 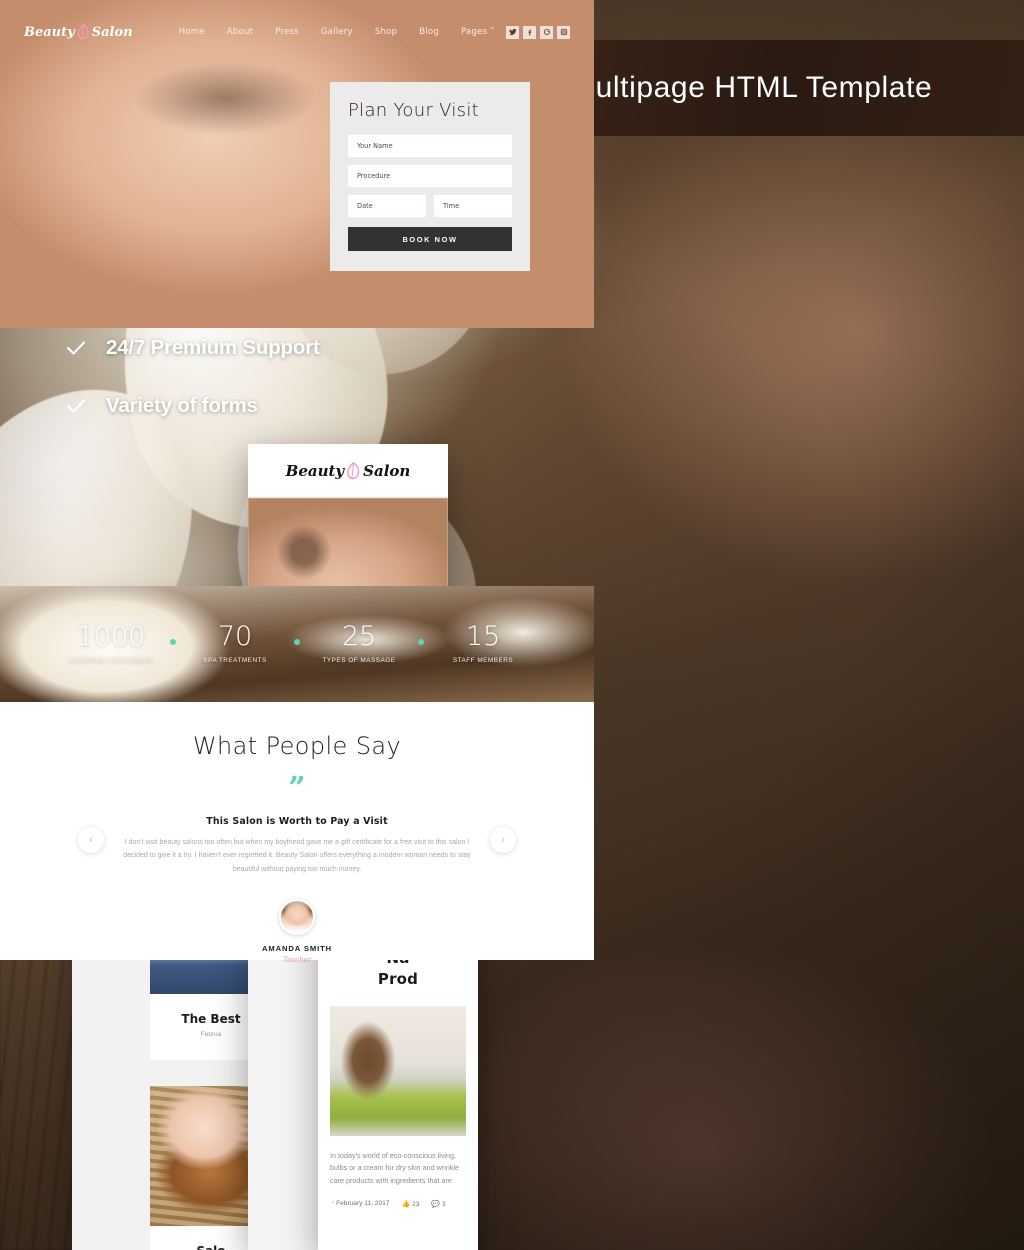 I want to click on banner-title: Multipage HTML Template, so click(x=751, y=87).